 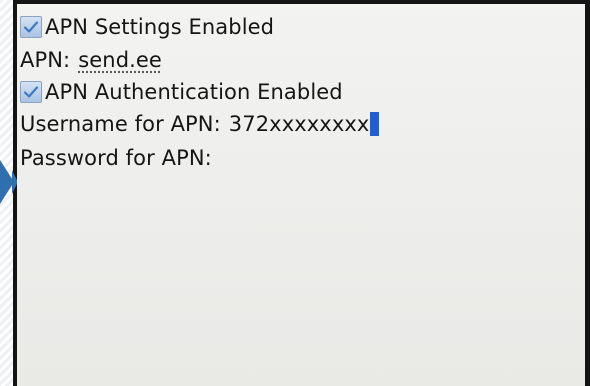 What do you see at coordinates (7, 182) in the screenshot?
I see `arrow-right-icon` at bounding box center [7, 182].